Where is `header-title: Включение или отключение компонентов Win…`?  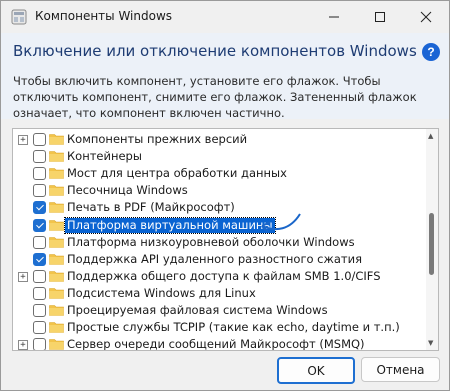
header-title: Включение или отключение компонентов Win… is located at coordinates (215, 51).